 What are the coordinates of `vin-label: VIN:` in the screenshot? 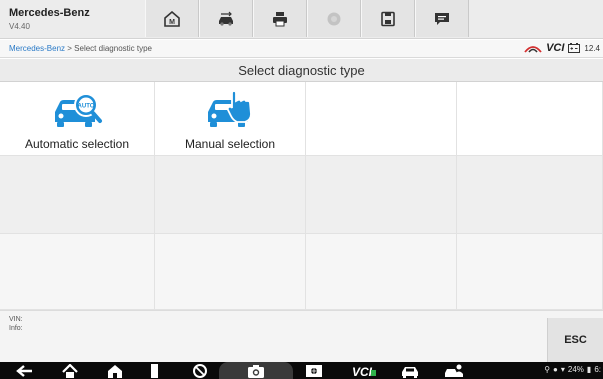 It's located at (16, 319).